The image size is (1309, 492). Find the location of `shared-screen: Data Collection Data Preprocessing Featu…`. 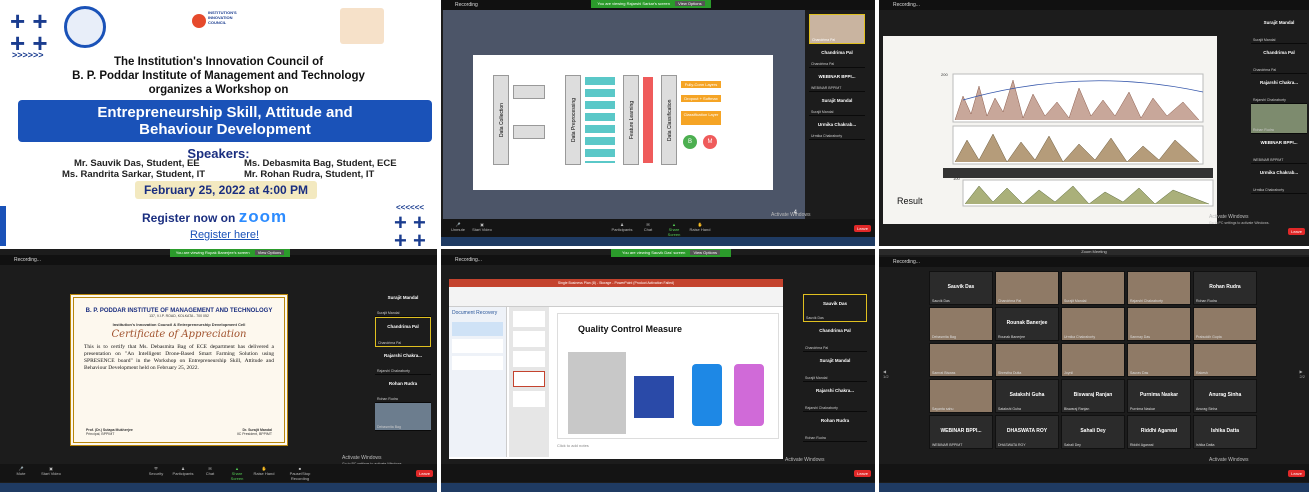

shared-screen: Data Collection Data Preprocessing Featu… is located at coordinates (624, 116).